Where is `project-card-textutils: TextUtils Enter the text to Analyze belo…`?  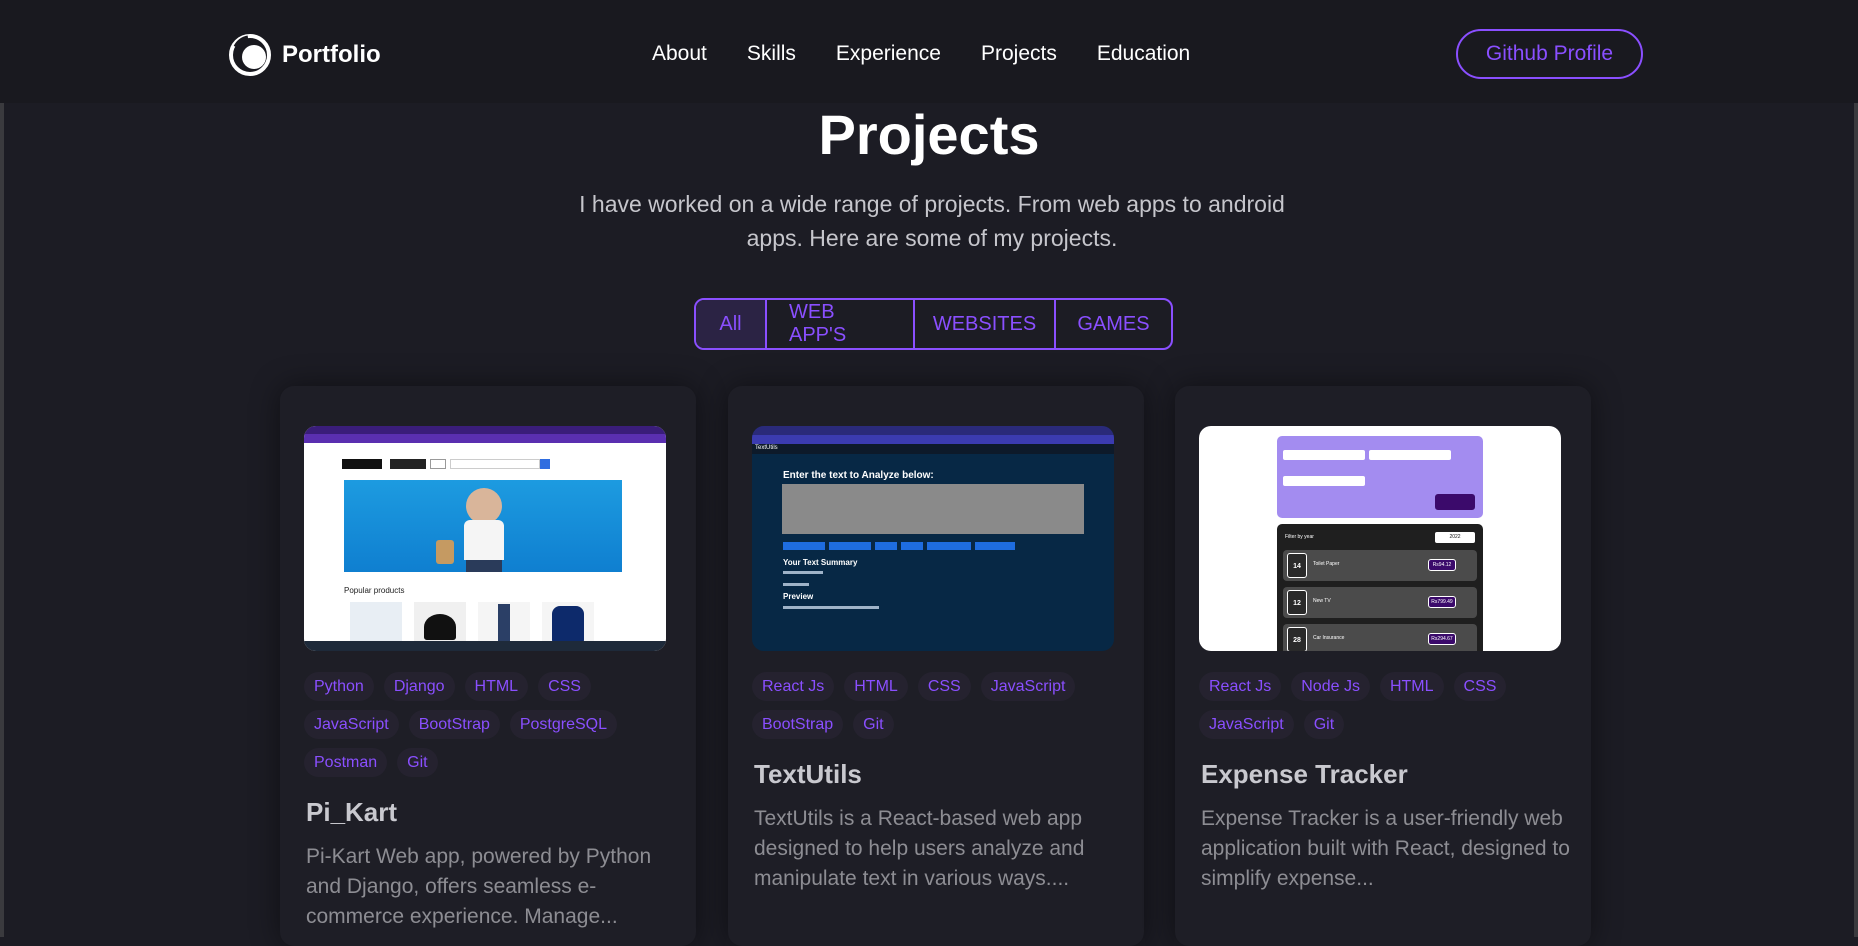
project-card-textutils: TextUtils Enter the text to Analyze belo… is located at coordinates (936, 666).